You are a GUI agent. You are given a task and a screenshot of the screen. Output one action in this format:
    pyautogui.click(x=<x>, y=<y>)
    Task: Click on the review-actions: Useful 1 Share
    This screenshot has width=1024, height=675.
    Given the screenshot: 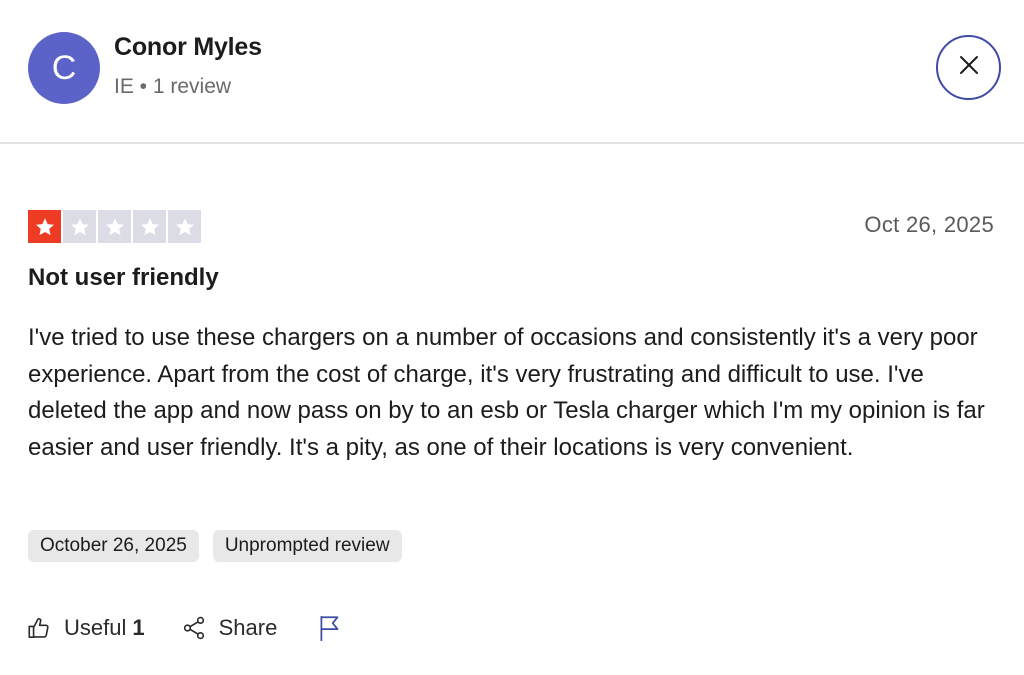 What is the action you would take?
    pyautogui.click(x=190, y=628)
    